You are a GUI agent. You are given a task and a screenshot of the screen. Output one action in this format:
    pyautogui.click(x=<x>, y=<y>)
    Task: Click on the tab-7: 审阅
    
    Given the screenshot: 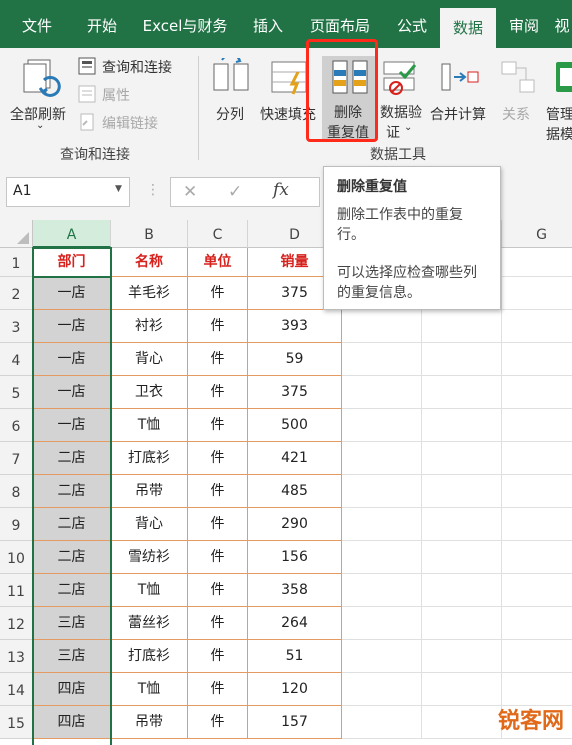 What is the action you would take?
    pyautogui.click(x=524, y=24)
    